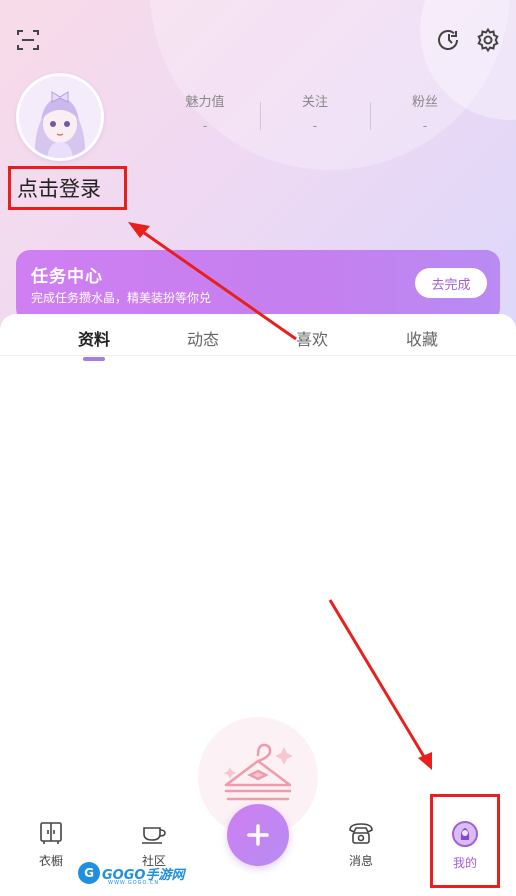 The width and height of the screenshot is (516, 896). I want to click on plus-icon, so click(258, 835).